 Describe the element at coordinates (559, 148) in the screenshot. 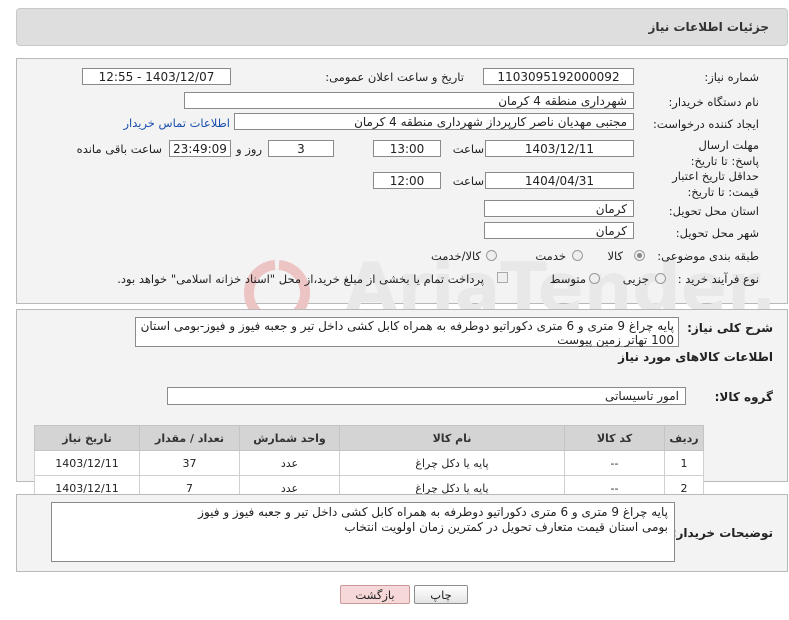

I see `reply-date-field: 1403/12/11` at that location.